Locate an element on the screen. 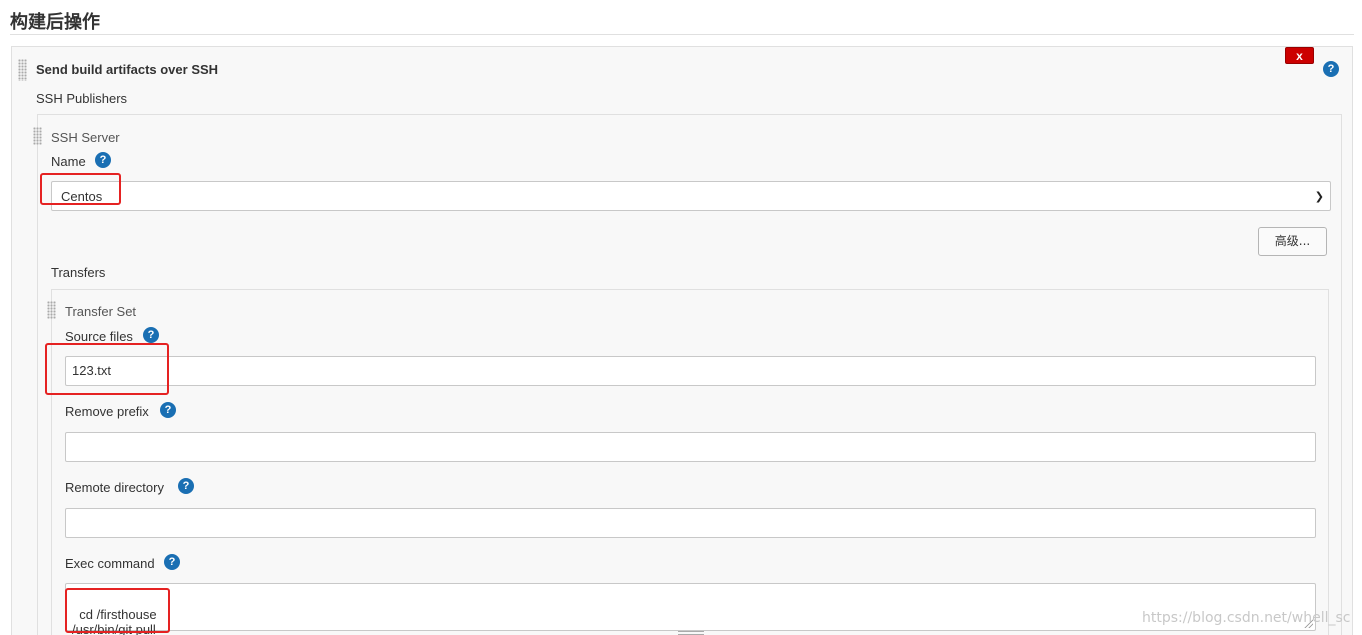 The width and height of the screenshot is (1362, 635). page-section-title: 构建后操作 is located at coordinates (55, 22).